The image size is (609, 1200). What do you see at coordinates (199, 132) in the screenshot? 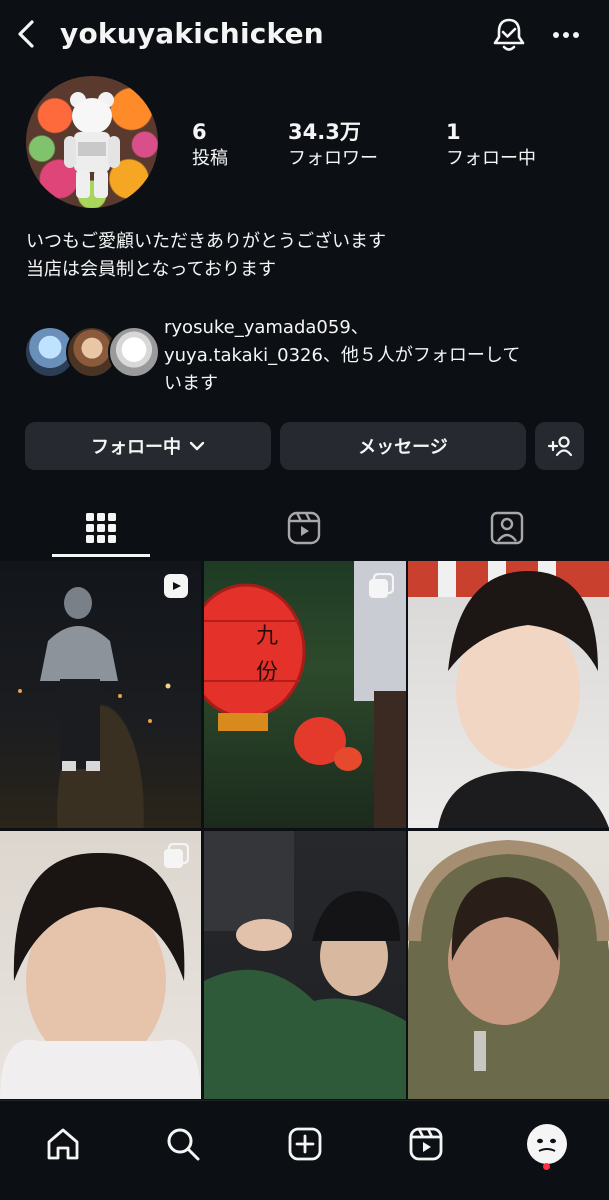
I see `posts-count: 6` at bounding box center [199, 132].